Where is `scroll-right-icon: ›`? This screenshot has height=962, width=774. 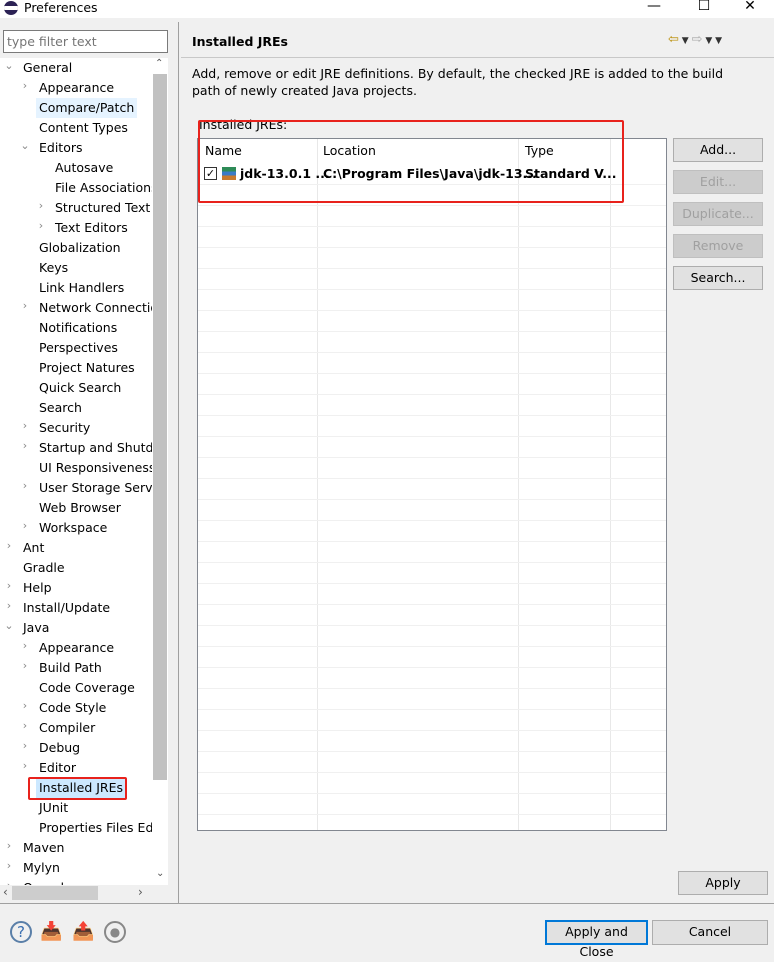 scroll-right-icon: › is located at coordinates (140, 892).